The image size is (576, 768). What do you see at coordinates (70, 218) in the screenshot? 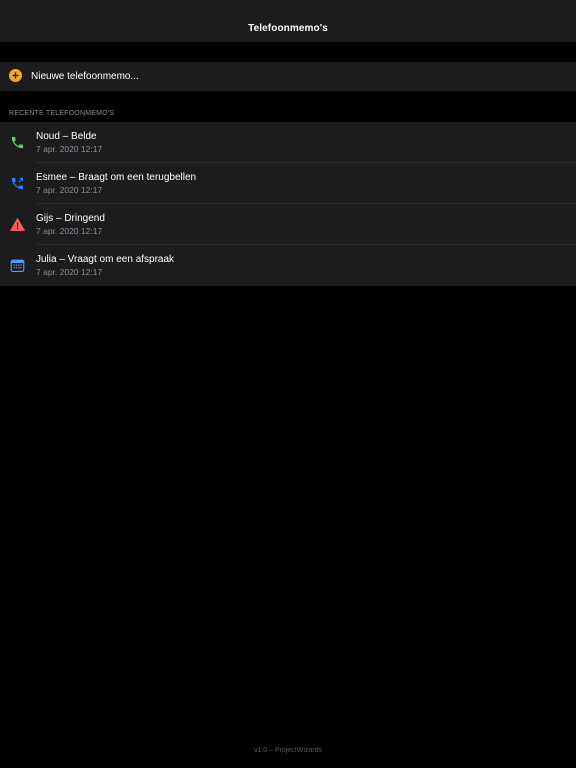
I see `memo-title: Gijs – Dringend` at bounding box center [70, 218].